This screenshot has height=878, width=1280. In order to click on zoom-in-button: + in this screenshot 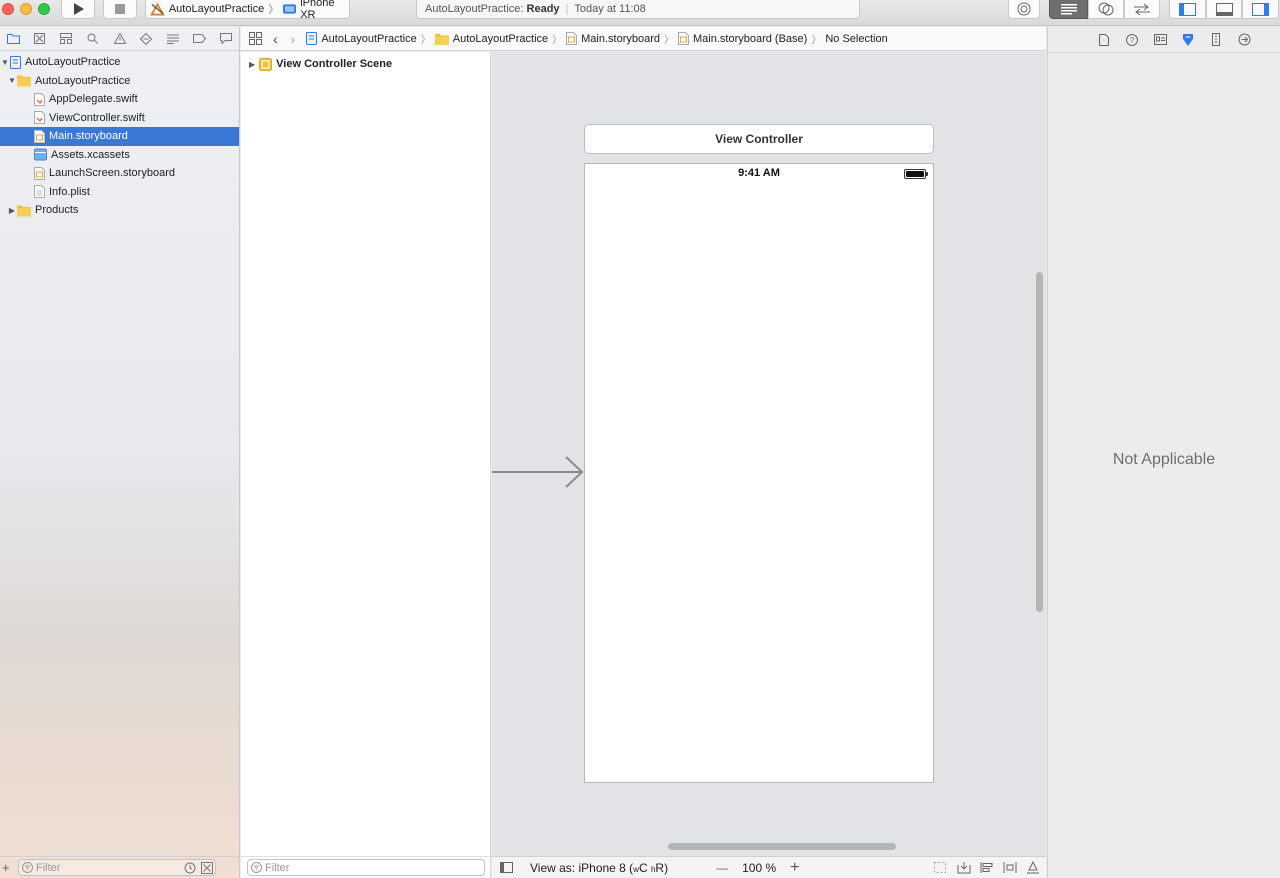, I will do `click(794, 868)`.